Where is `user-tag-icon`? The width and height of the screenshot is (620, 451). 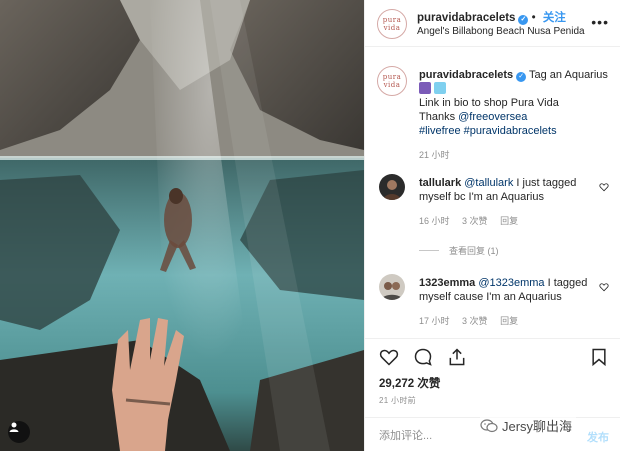
user-tag-icon is located at coordinates (19, 432).